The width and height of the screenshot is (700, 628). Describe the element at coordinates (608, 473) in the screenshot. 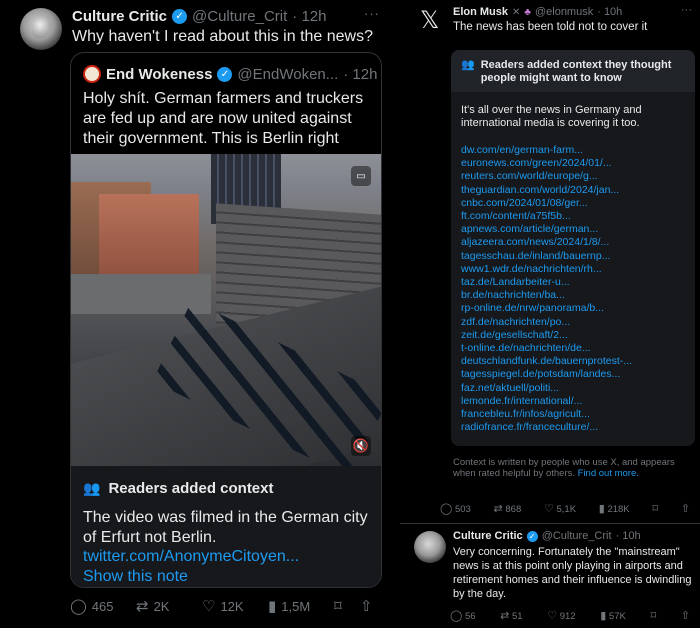

I see `find-out-more-link: Find out more.` at that location.